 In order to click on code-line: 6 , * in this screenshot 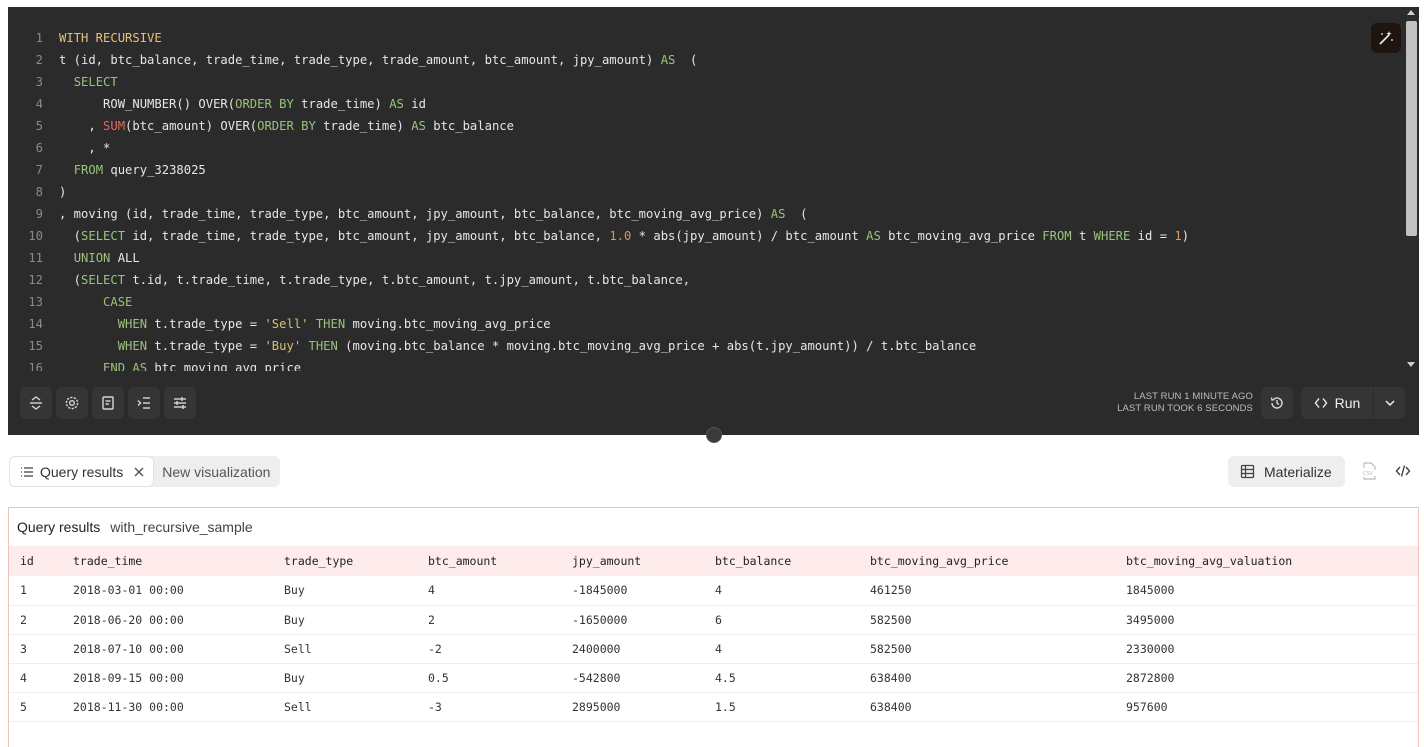, I will do `click(705, 148)`.